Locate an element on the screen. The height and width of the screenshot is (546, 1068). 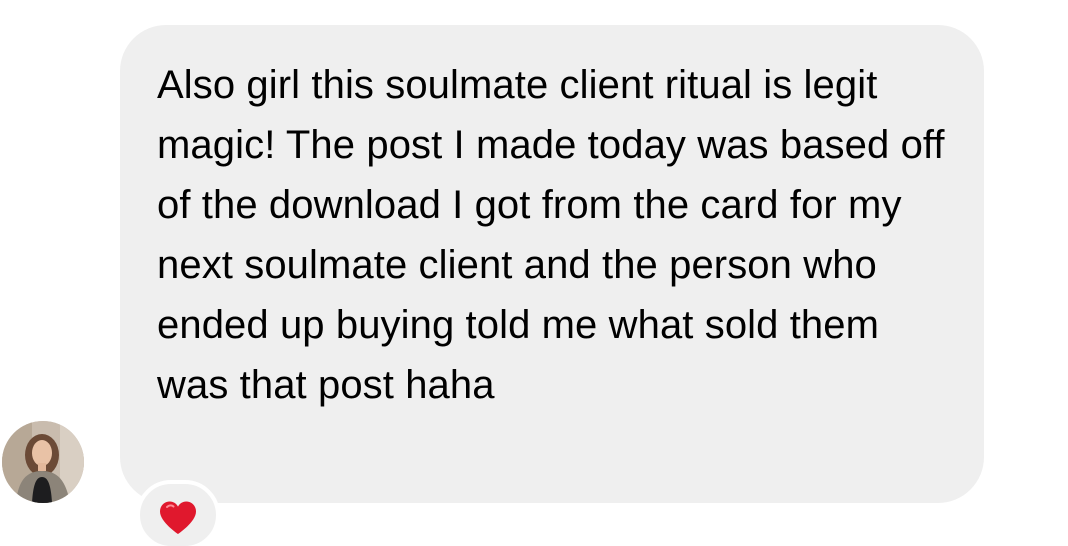
sender-avatar is located at coordinates (43, 462).